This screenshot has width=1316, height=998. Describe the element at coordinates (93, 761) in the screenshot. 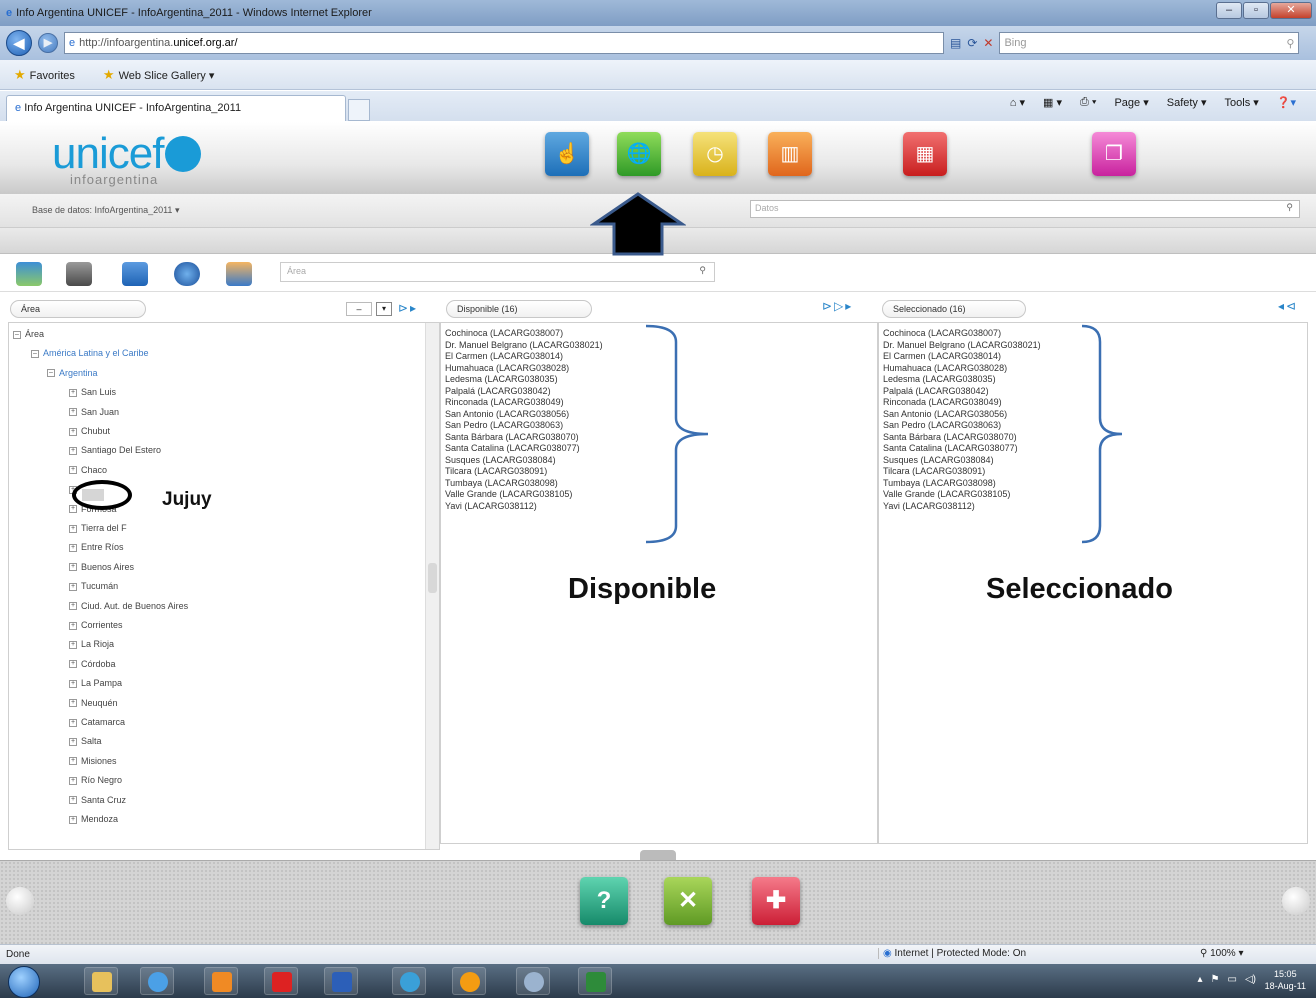

I see `tree-item: + Misiones` at that location.